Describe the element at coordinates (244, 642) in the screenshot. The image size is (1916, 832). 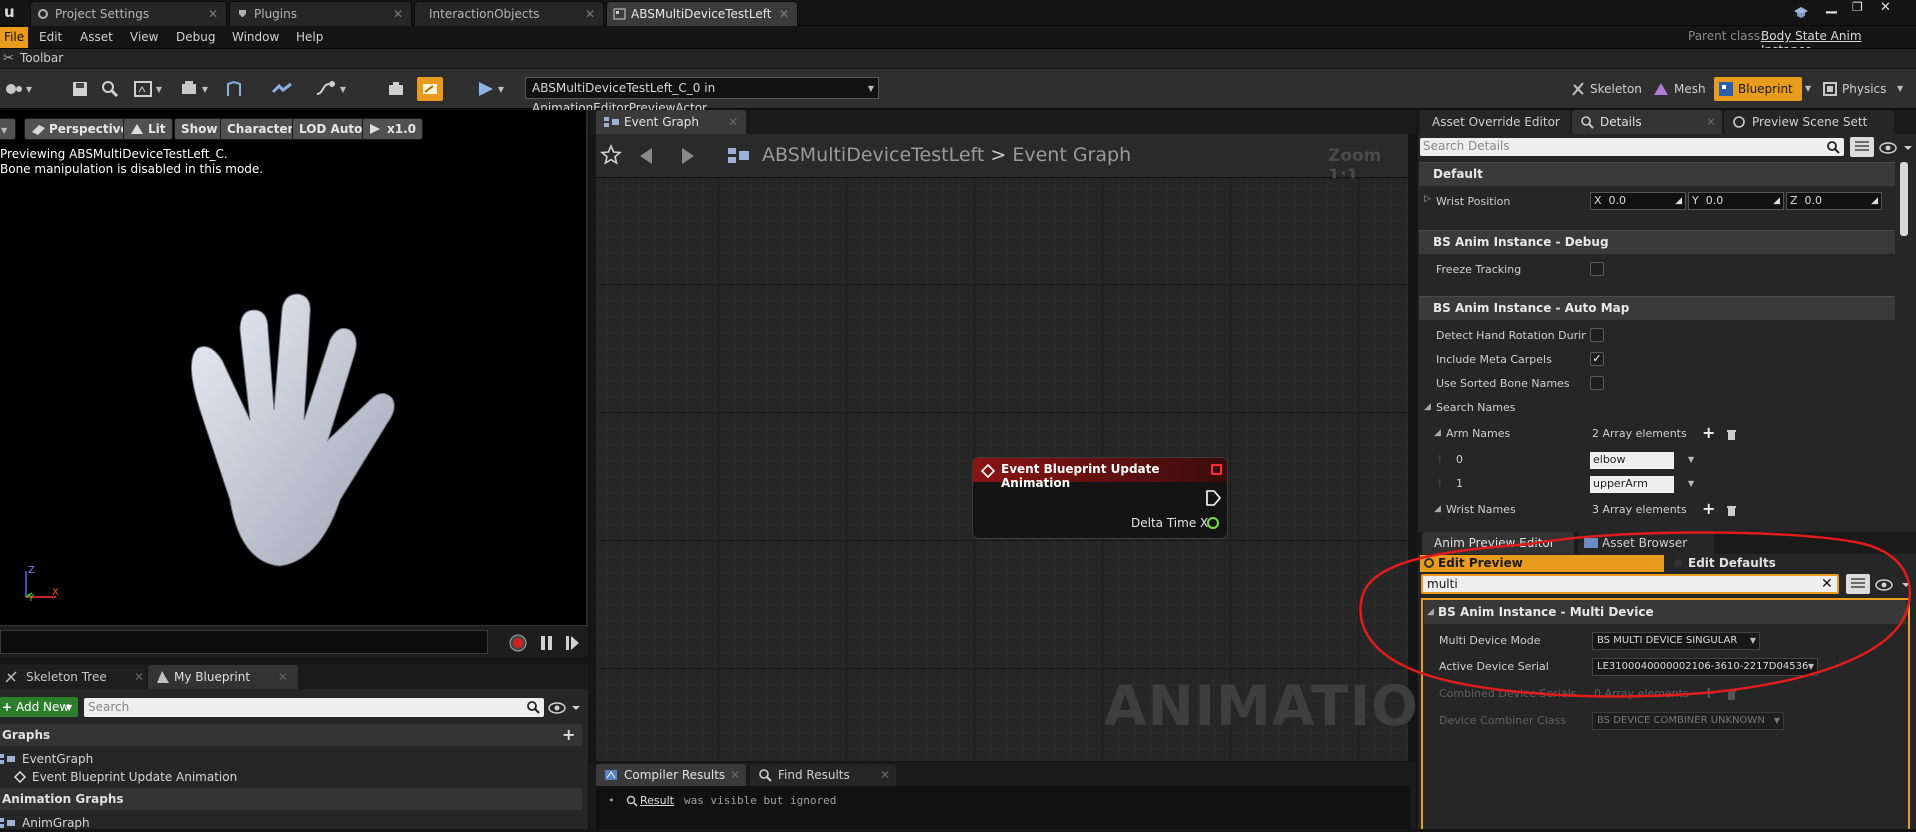
I see `timeline-track` at that location.